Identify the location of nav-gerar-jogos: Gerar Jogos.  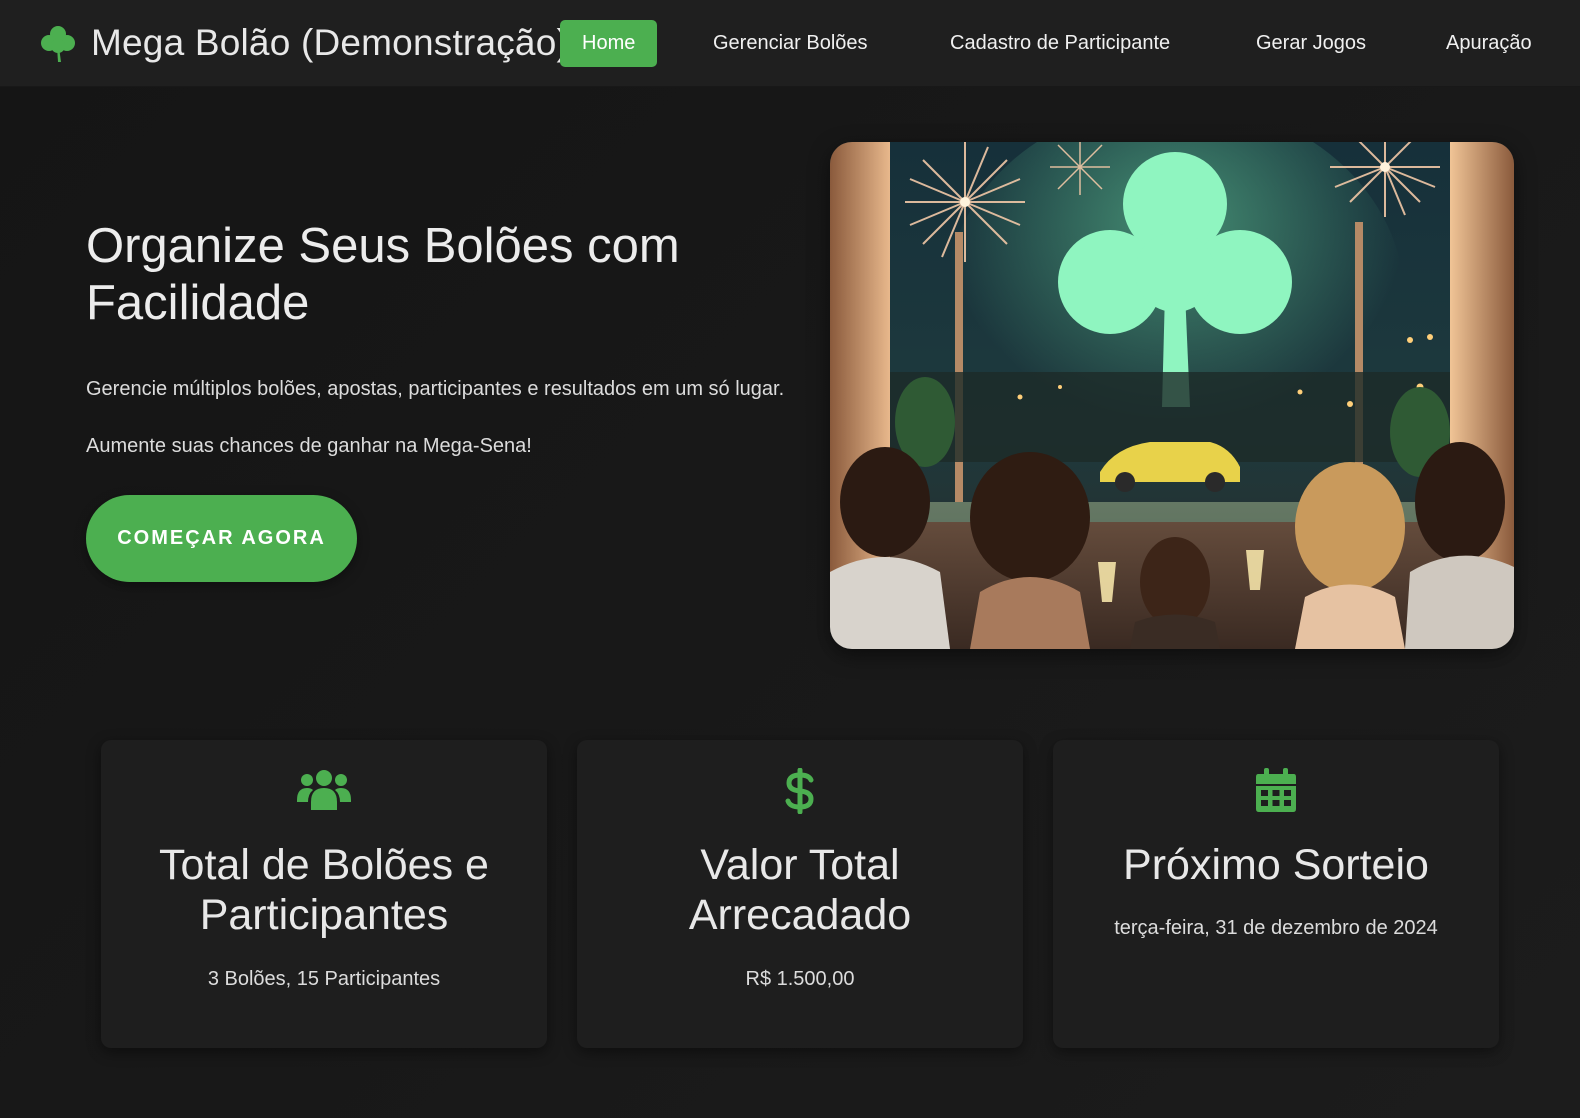
(1311, 43).